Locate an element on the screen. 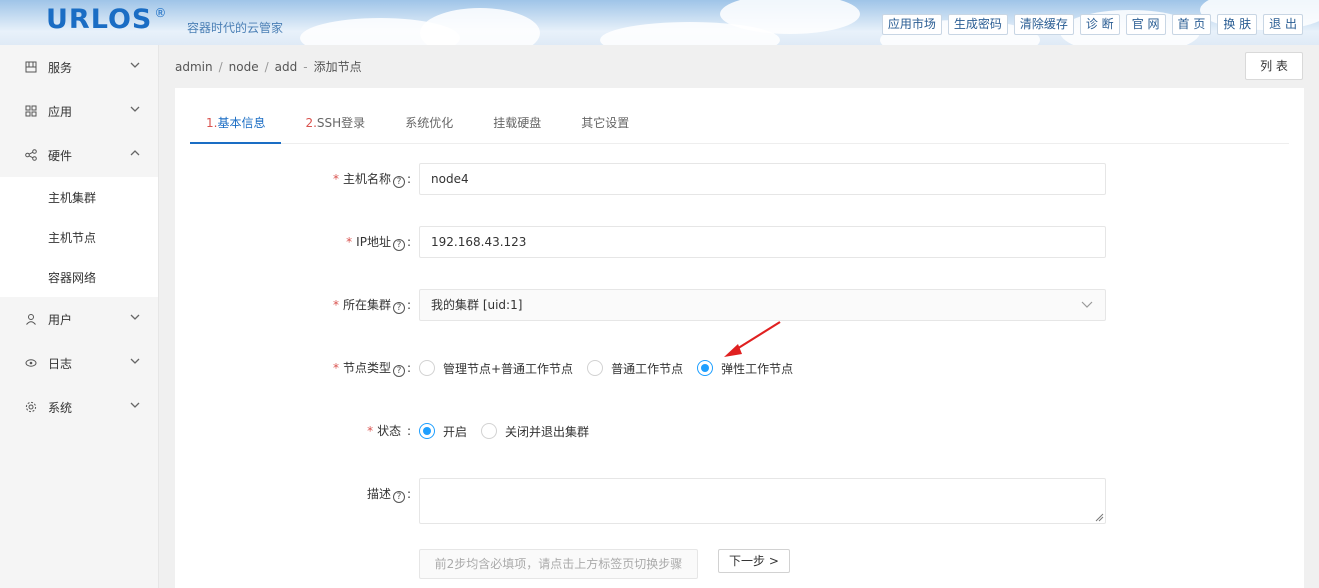 This screenshot has height=588, width=1319. ip-row: * IP地址?: 192.168.43.123 is located at coordinates (739, 242).